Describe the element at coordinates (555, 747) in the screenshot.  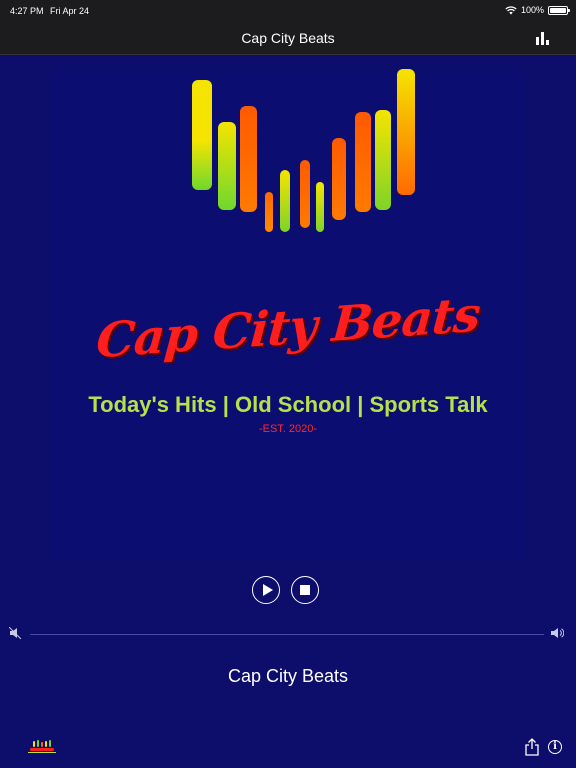
I see `info-icon: i` at that location.